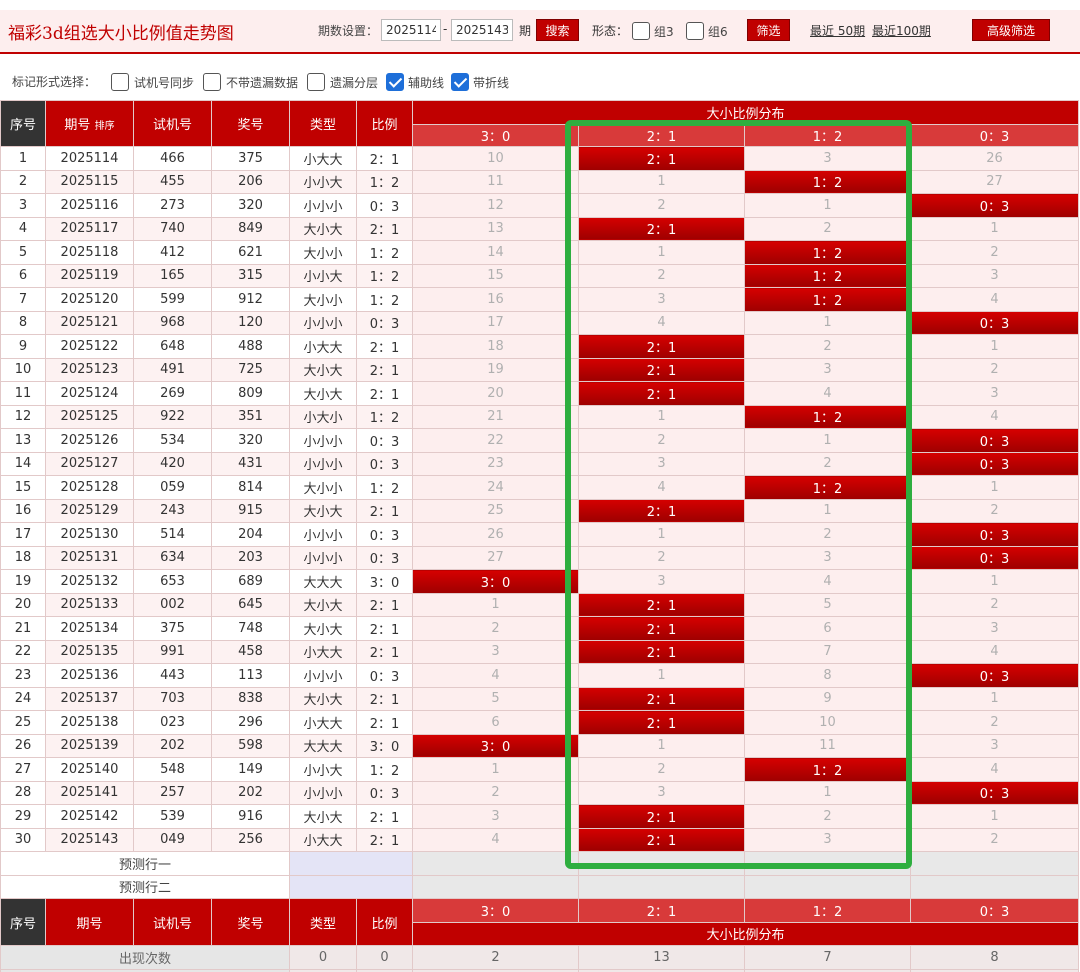  Describe the element at coordinates (23, 628) in the screenshot. I see `cell-index: 21` at that location.